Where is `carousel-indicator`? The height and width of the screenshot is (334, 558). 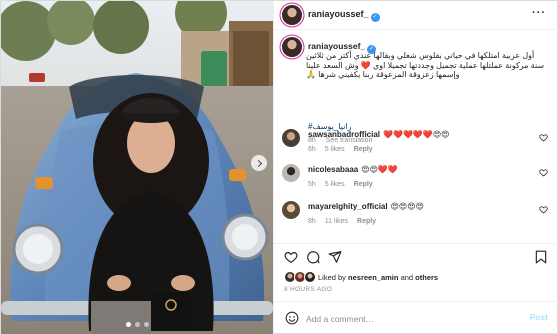 carousel-indicator is located at coordinates (137, 324).